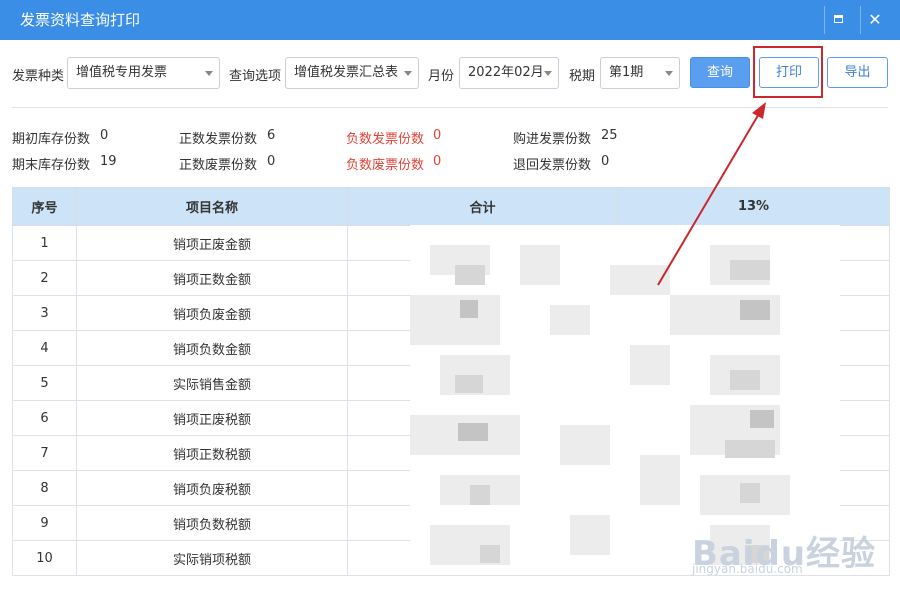 Image resolution: width=900 pixels, height=600 pixels. What do you see at coordinates (747, 569) in the screenshot?
I see `watermark-url: jingyan.baidu.com` at bounding box center [747, 569].